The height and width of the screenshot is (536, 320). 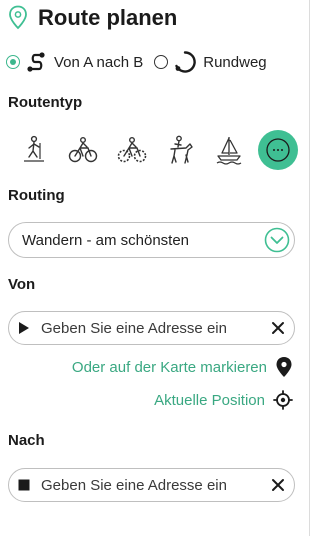 I want to click on crosshair-icon, so click(x=283, y=400).